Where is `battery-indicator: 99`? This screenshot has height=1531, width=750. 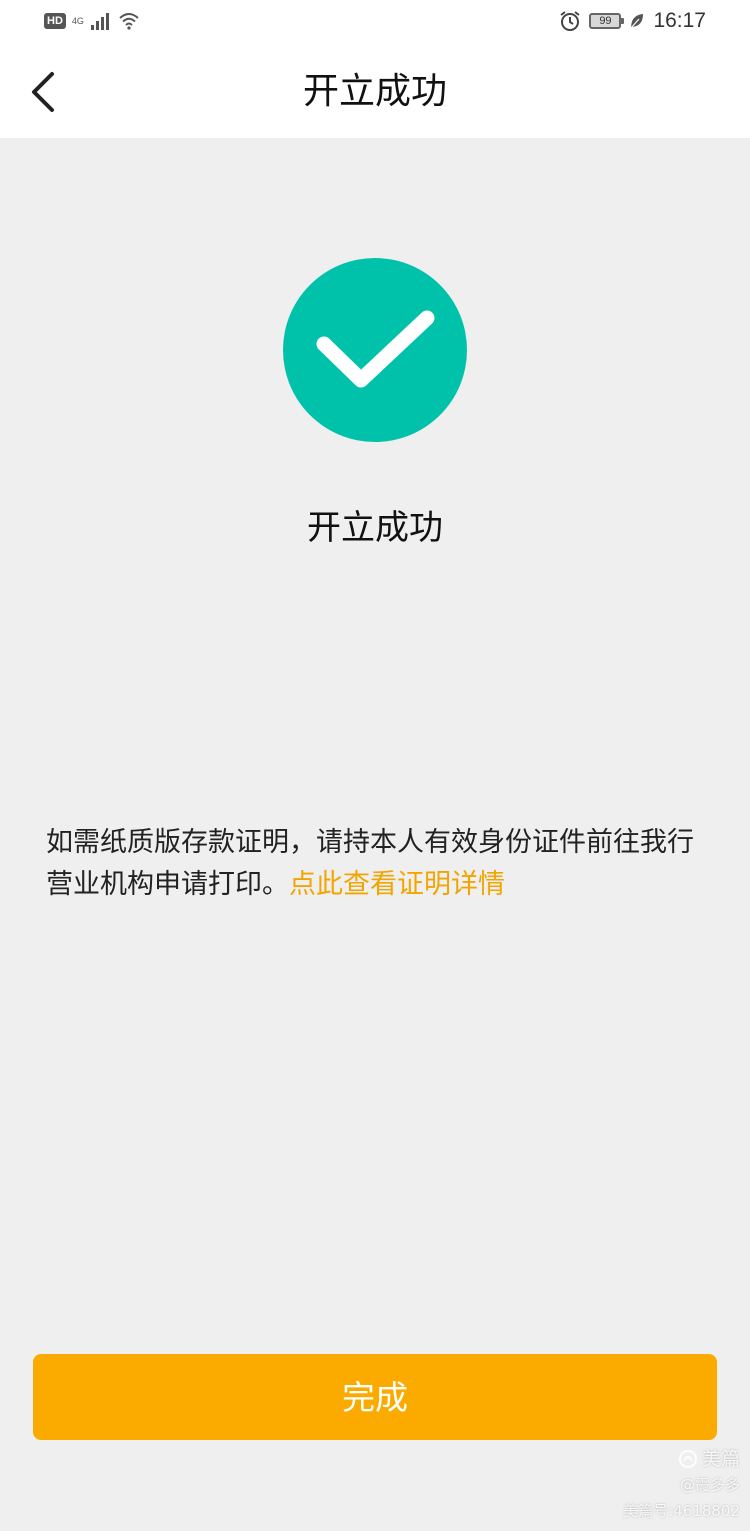 battery-indicator: 99 is located at coordinates (607, 21).